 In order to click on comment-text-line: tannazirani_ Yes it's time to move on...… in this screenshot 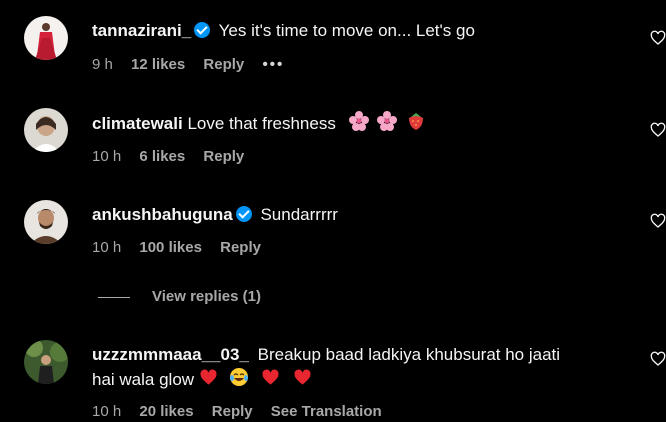, I will do `click(283, 31)`.